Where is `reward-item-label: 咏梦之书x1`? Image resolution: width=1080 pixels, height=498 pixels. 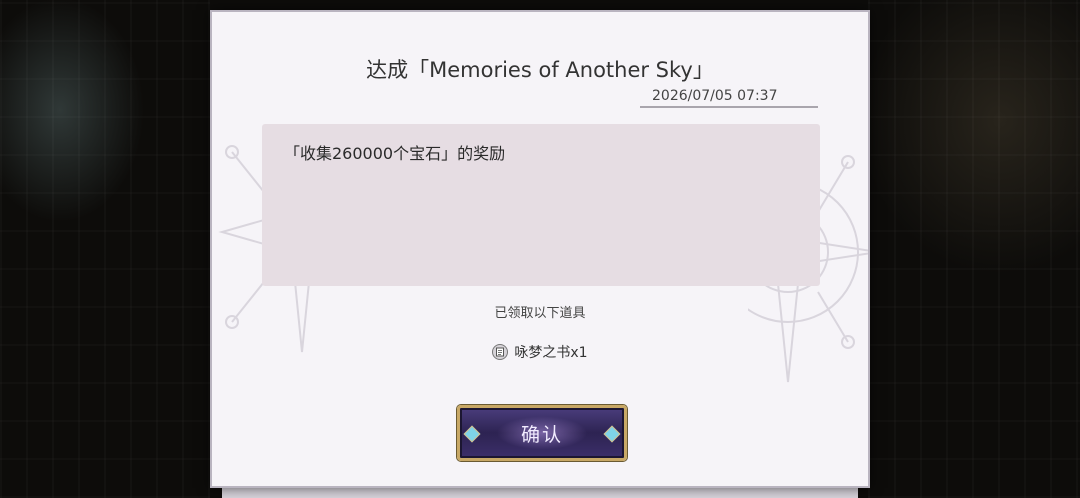 reward-item-label: 咏梦之书x1 is located at coordinates (551, 353).